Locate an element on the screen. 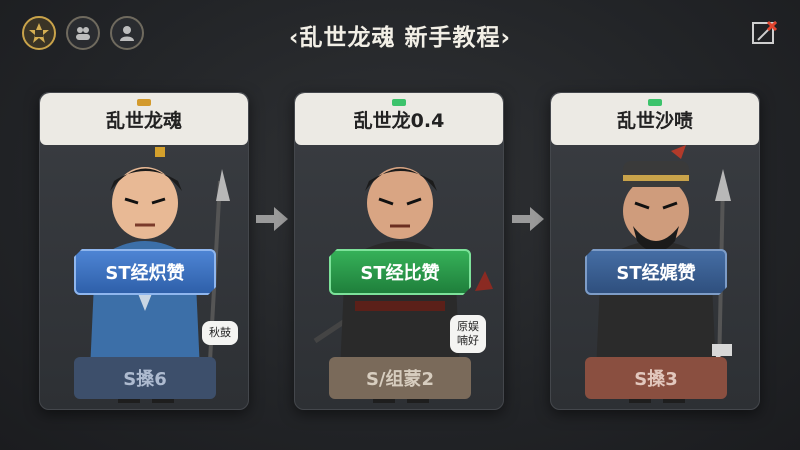 This screenshot has height=450, width=800. card-title: 乱世沙啧 is located at coordinates (654, 120).